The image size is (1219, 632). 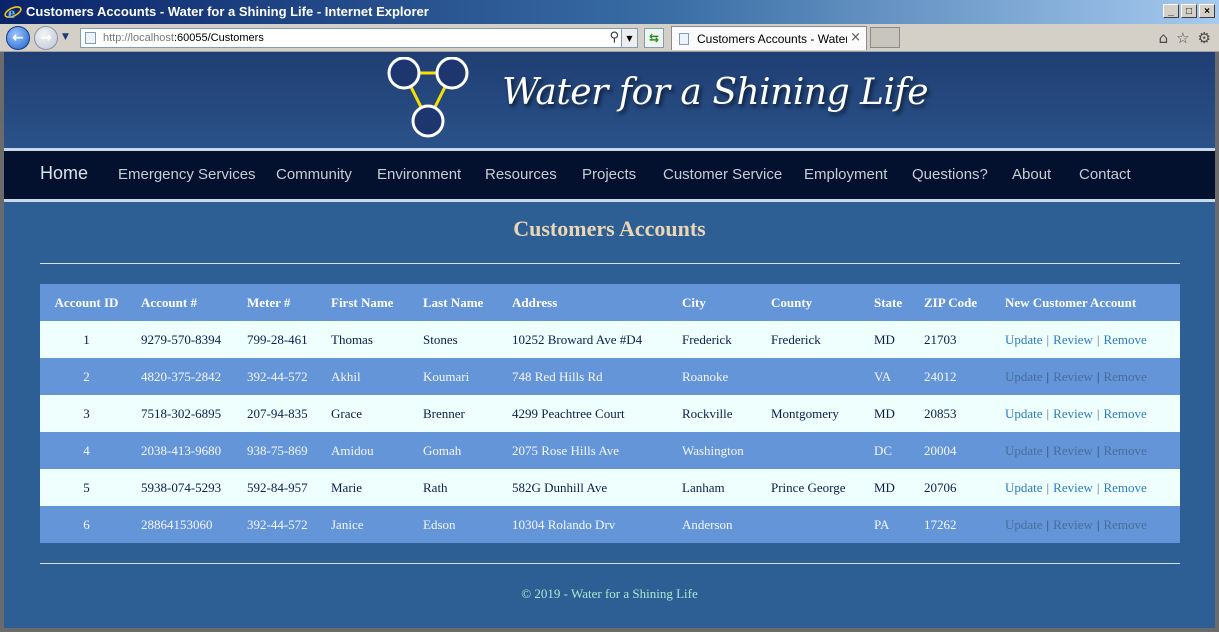 I want to click on nav-home: Home, so click(x=64, y=173).